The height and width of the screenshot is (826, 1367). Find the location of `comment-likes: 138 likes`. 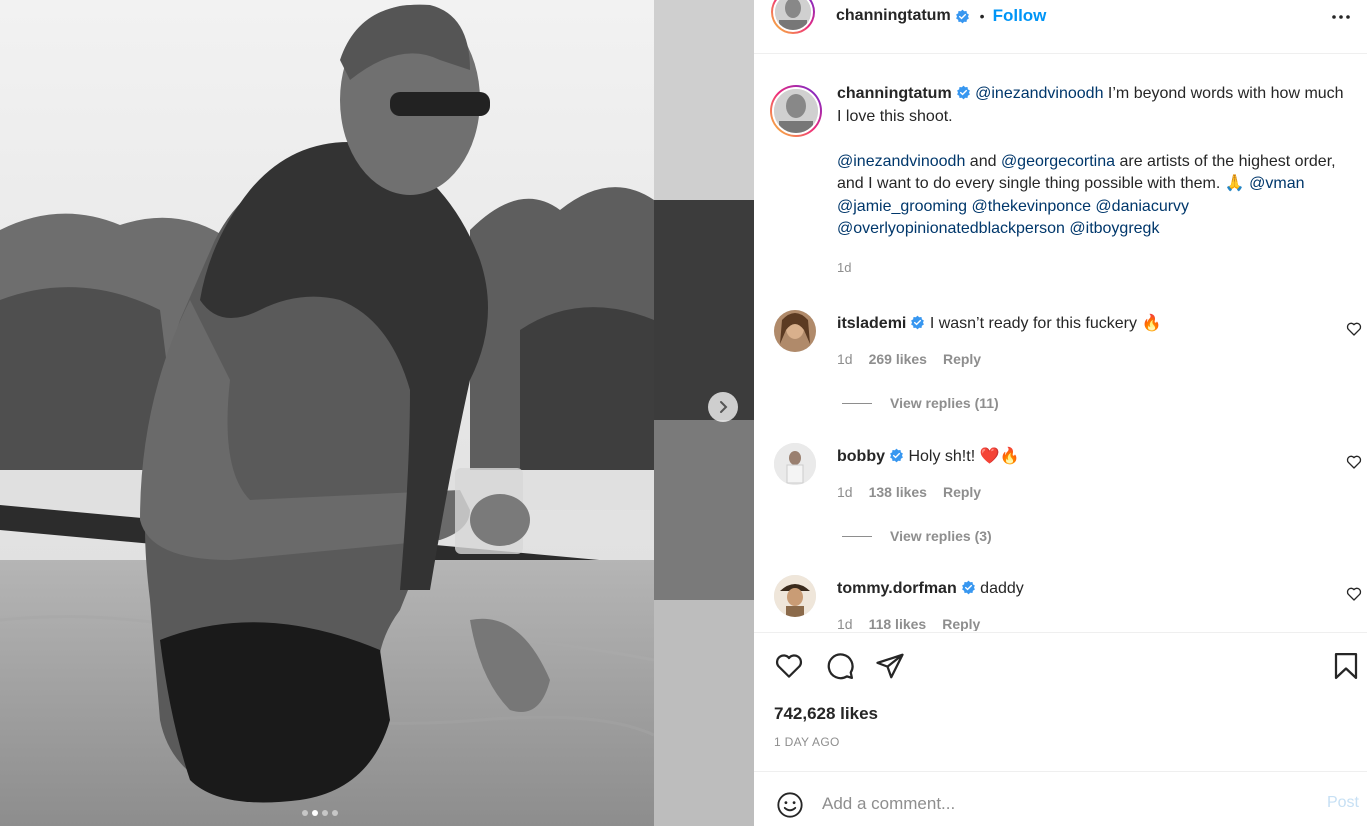

comment-likes: 138 likes is located at coordinates (898, 492).